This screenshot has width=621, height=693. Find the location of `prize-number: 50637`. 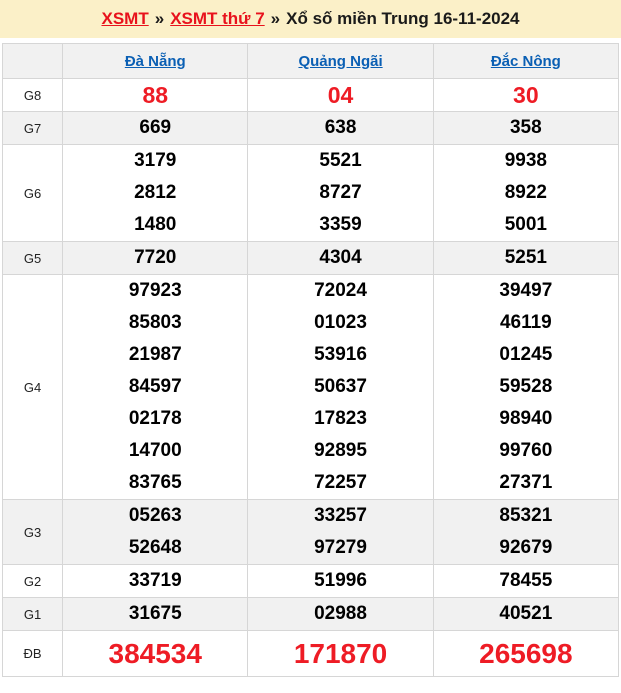

prize-number: 50637 is located at coordinates (340, 386).